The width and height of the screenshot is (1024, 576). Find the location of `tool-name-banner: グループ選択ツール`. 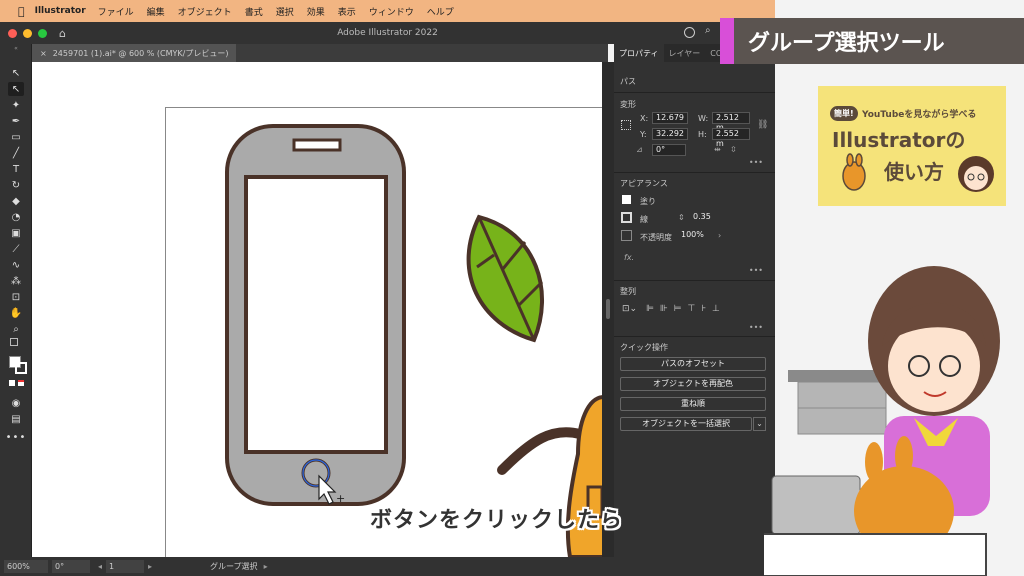

tool-name-banner: グループ選択ツール is located at coordinates (872, 41).